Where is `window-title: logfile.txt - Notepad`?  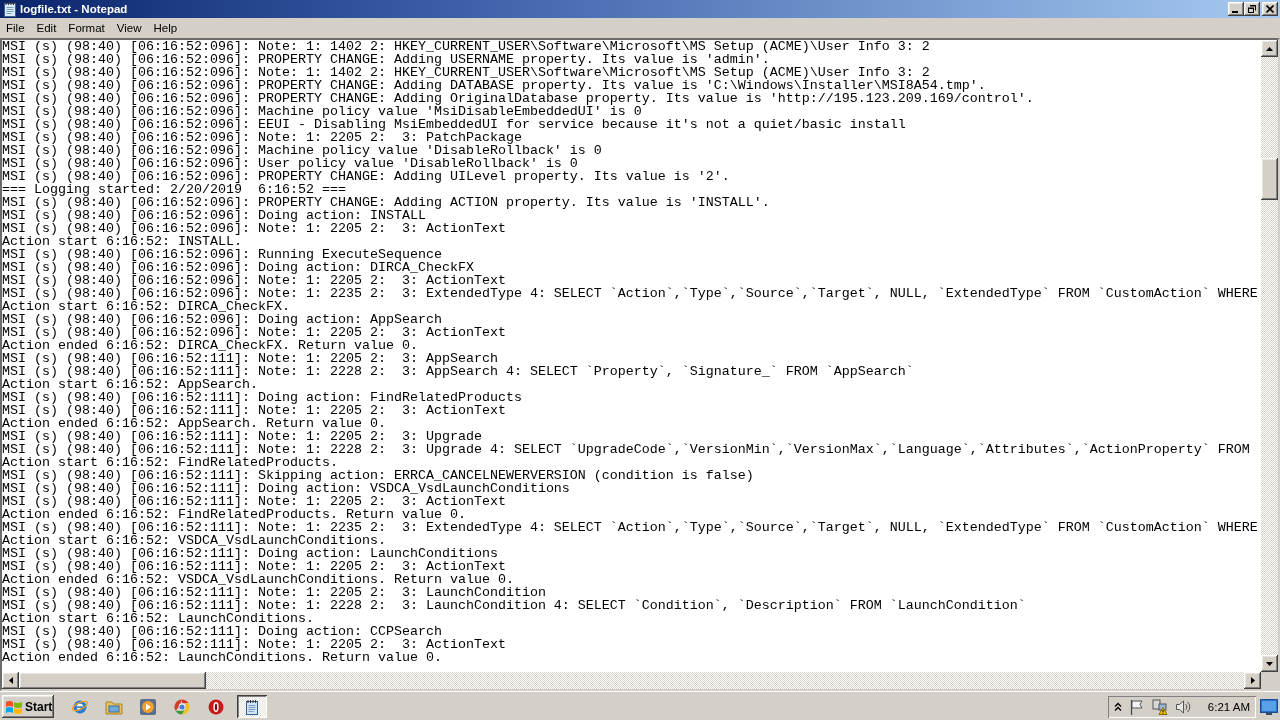 window-title: logfile.txt - Notepad is located at coordinates (74, 9).